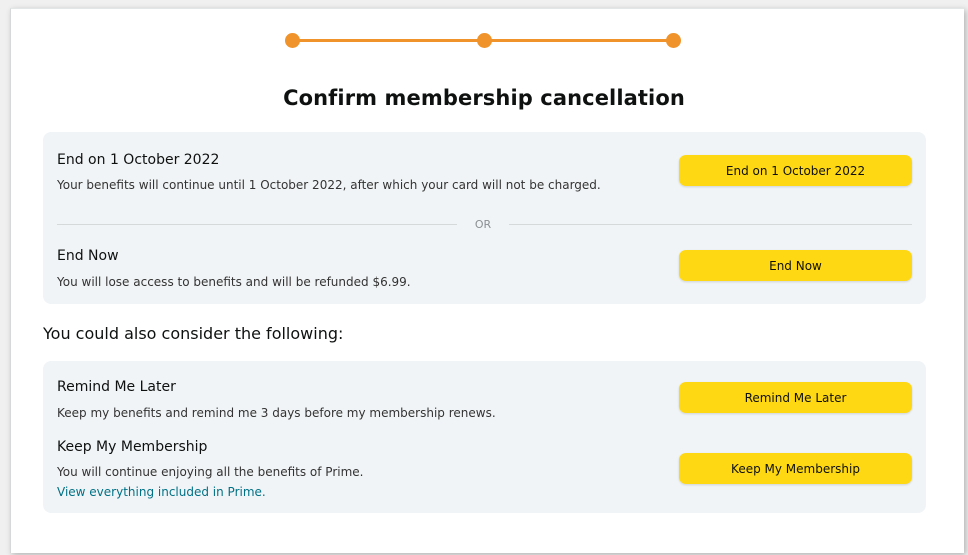  I want to click on or-divider: OR, so click(484, 224).